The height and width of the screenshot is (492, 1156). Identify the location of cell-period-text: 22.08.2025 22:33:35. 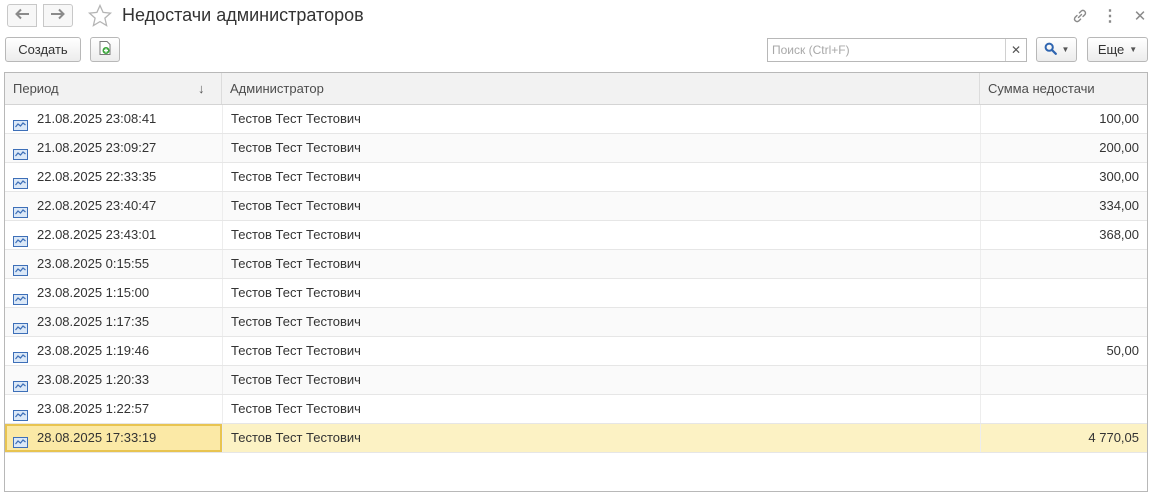
(97, 176).